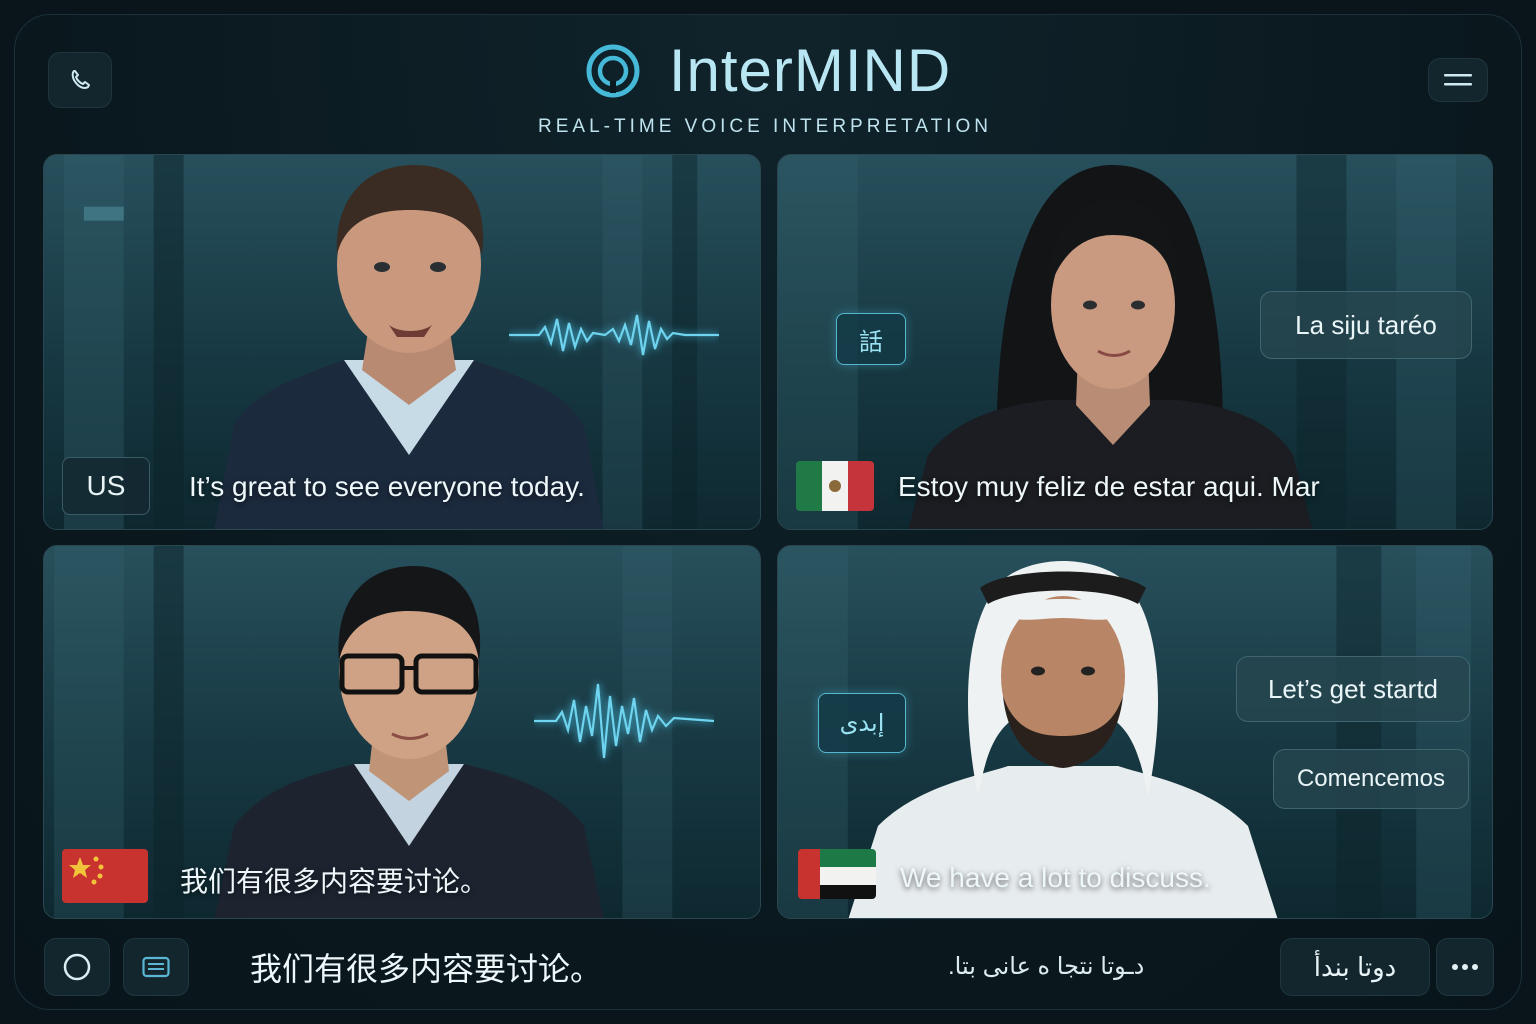 The width and height of the screenshot is (1536, 1024). I want to click on language-select-button: دوتا بندأ, so click(1355, 967).